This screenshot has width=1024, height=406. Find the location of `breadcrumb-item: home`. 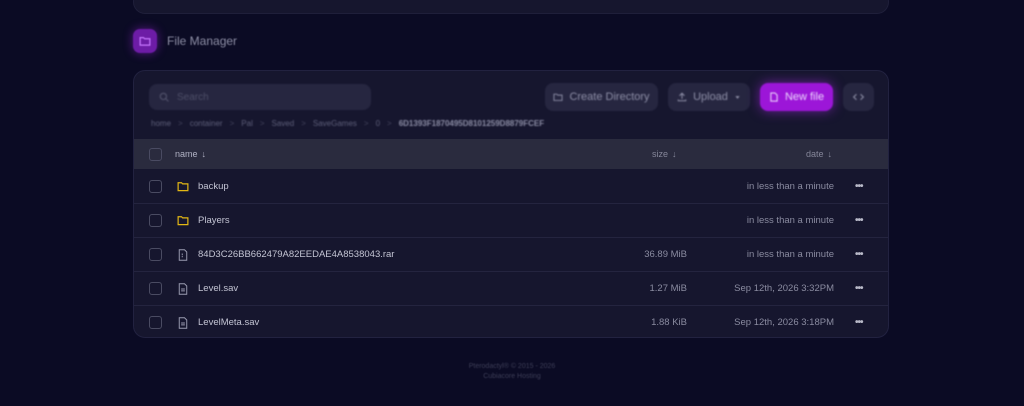

breadcrumb-item: home is located at coordinates (161, 123).